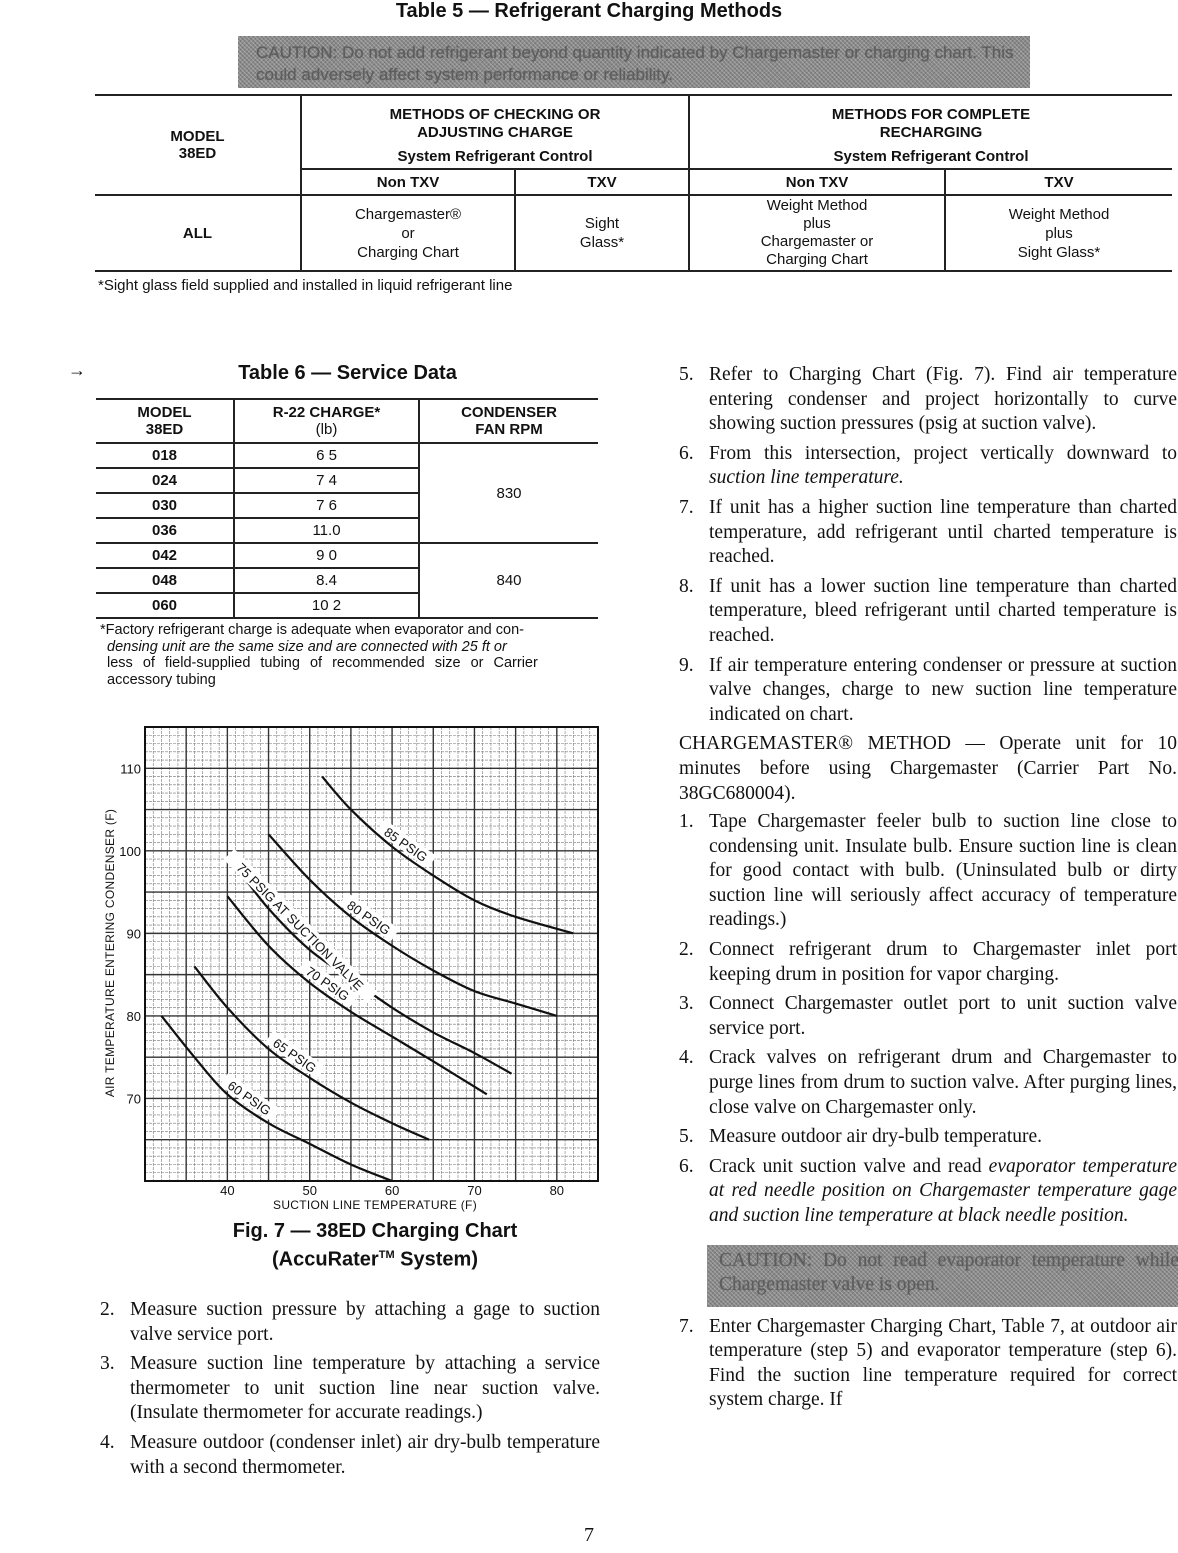  Describe the element at coordinates (110, 953) in the screenshot. I see `chart-y-axis-label: AIR TEMPERATURE ENTERING CONDENSER (F)` at that location.